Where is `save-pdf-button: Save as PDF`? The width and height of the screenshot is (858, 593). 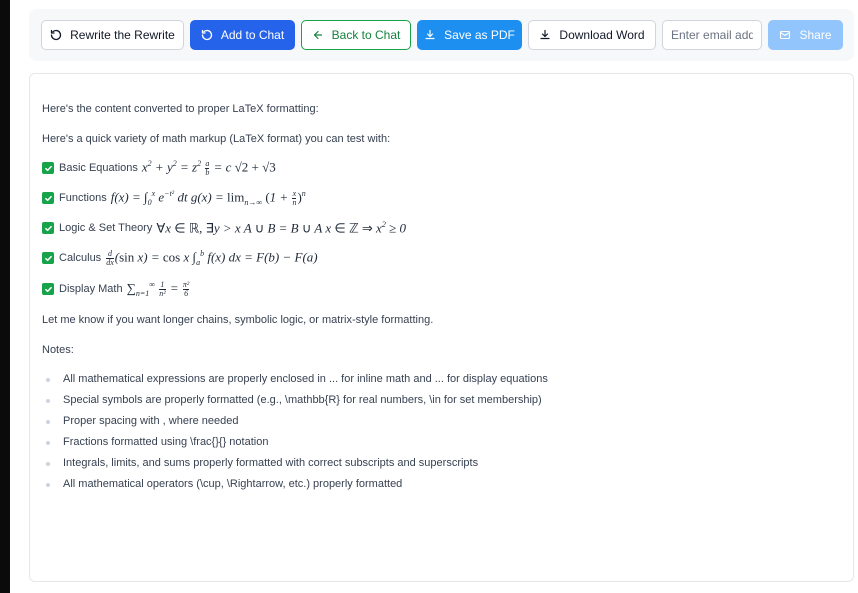
save-pdf-button: Save as PDF is located at coordinates (469, 35).